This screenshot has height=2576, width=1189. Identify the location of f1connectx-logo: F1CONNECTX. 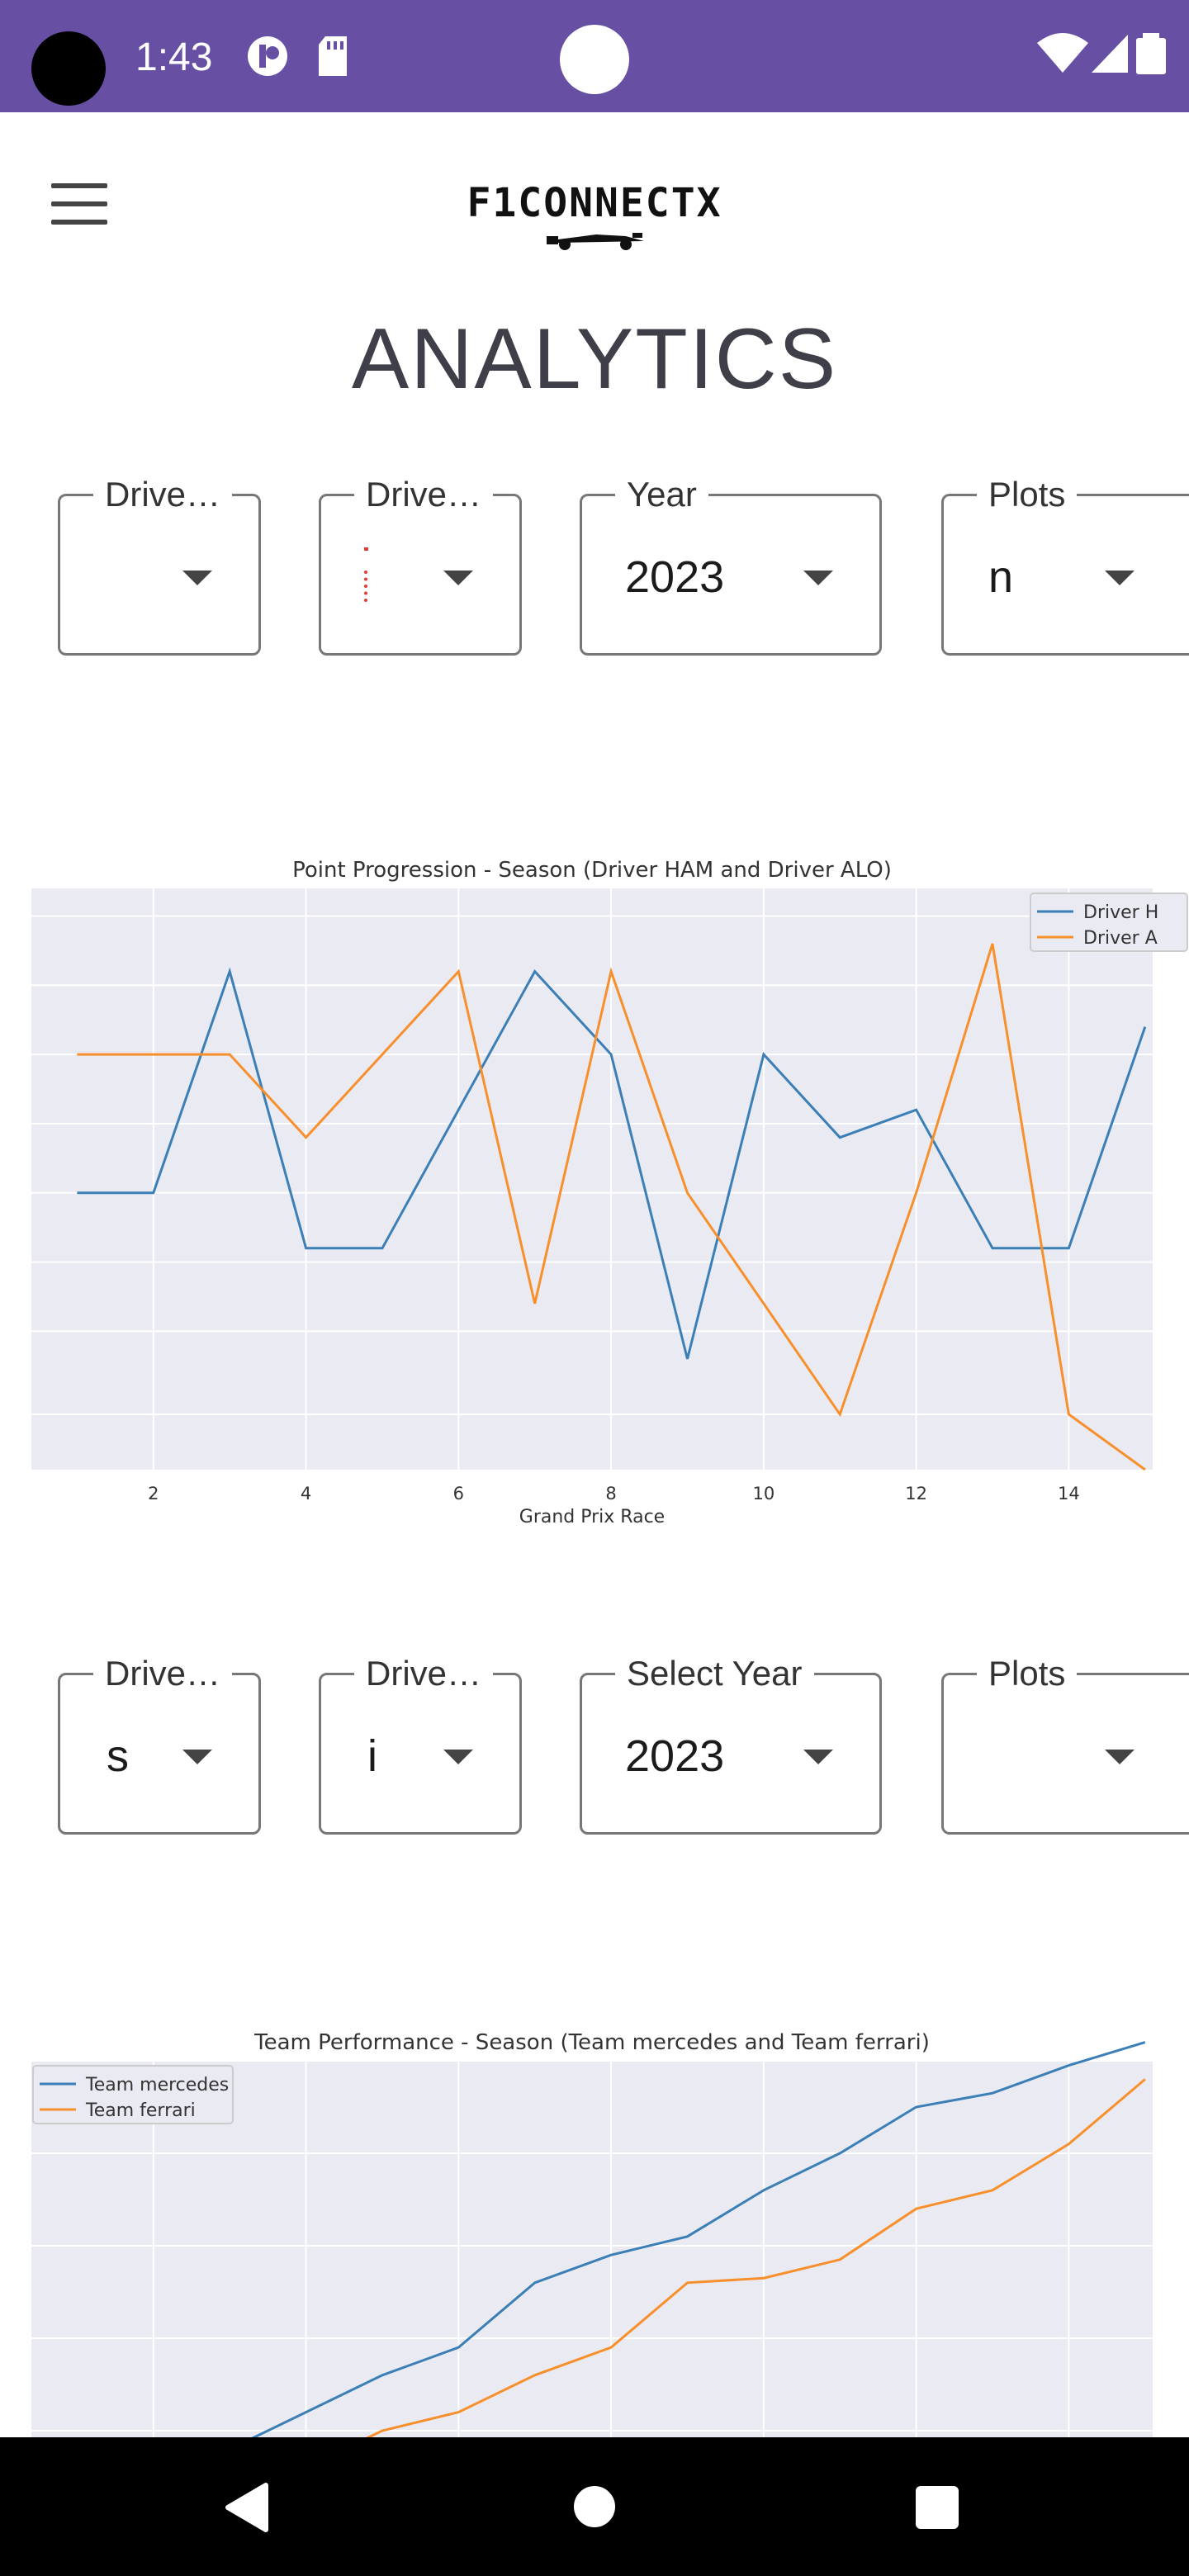
(594, 215).